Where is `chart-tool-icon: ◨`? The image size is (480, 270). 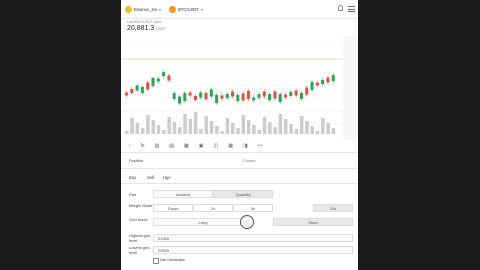 chart-tool-icon: ◨ is located at coordinates (245, 146).